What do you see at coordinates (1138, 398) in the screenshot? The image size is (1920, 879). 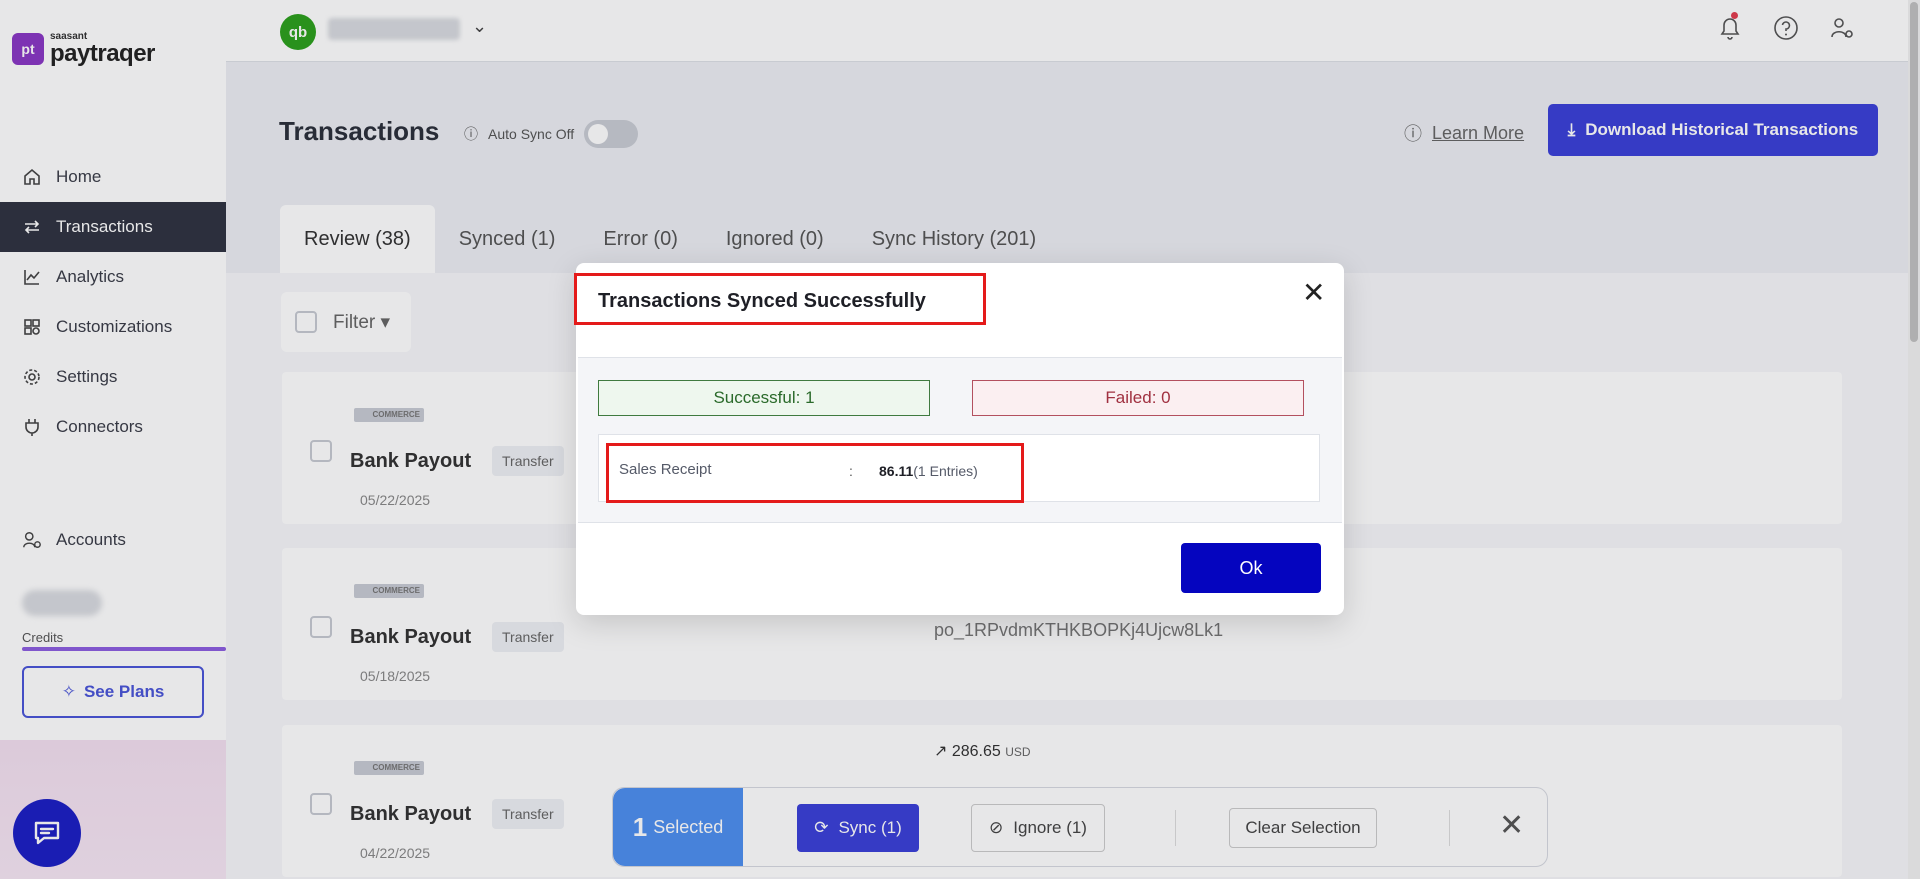 I see `failed-count: Failed: 0` at bounding box center [1138, 398].